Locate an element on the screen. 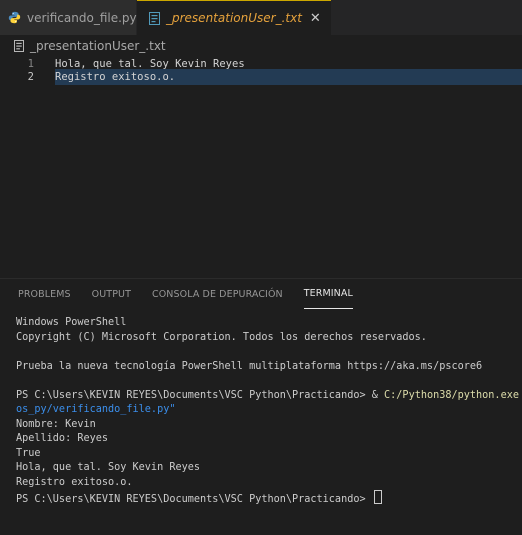 The image size is (522, 535). tab-terminal: TERMINAL is located at coordinates (328, 294).